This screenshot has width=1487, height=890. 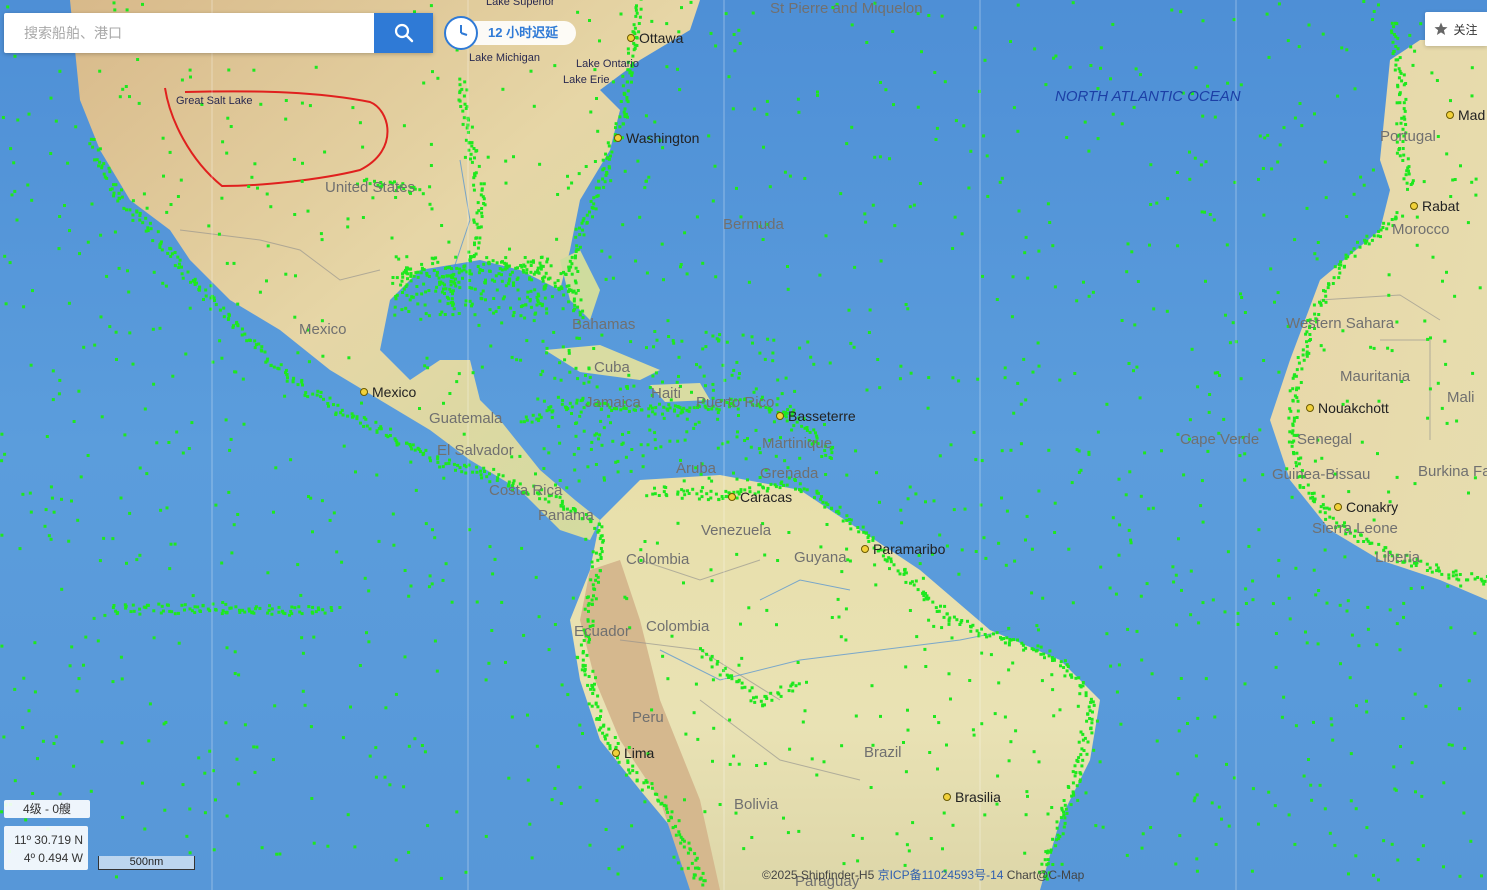 I want to click on country-label: Jamaica, so click(x=613, y=402).